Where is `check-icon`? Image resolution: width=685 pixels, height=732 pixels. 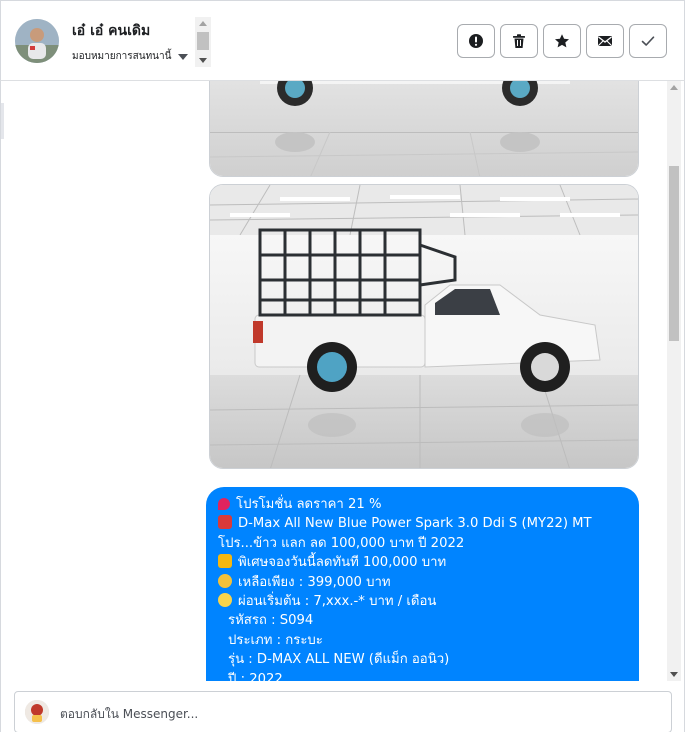 check-icon is located at coordinates (648, 41).